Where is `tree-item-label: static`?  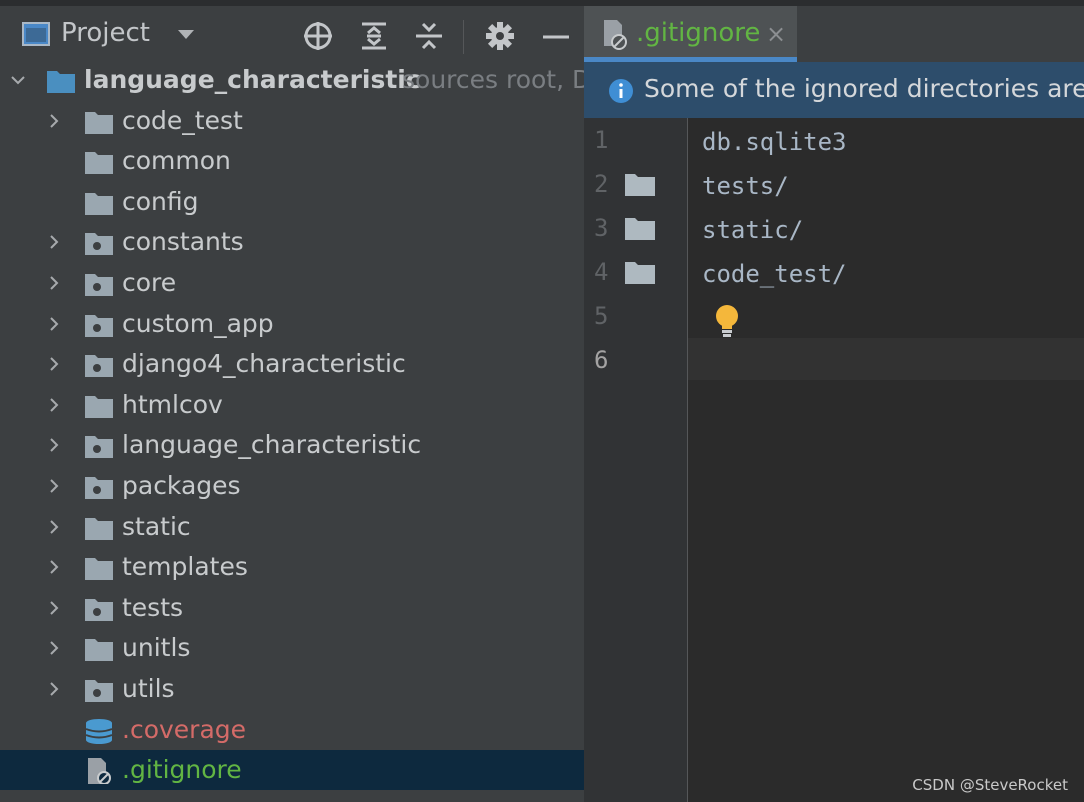
tree-item-label: static is located at coordinates (156, 526).